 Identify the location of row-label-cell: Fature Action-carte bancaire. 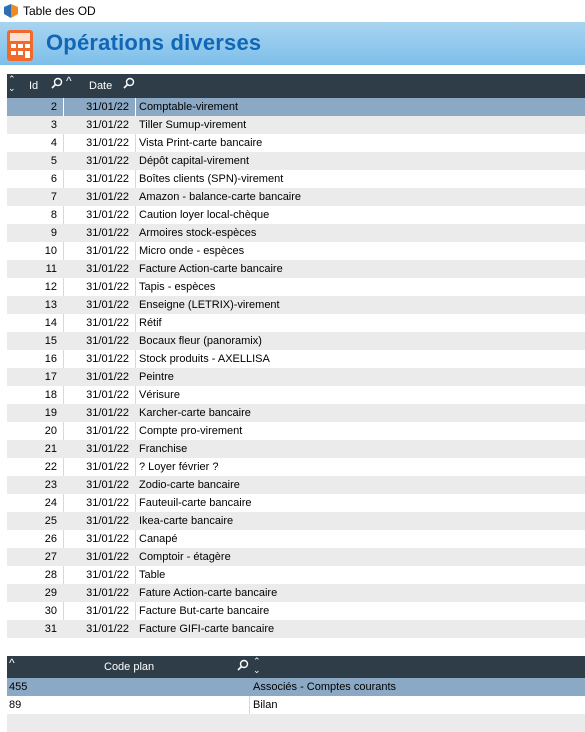
(208, 593).